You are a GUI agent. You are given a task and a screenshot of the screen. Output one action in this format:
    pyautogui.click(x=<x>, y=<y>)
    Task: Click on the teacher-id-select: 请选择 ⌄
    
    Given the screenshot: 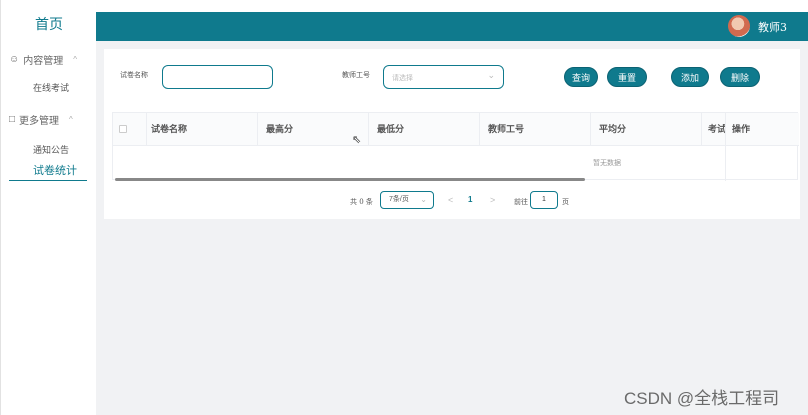 What is the action you would take?
    pyautogui.click(x=443, y=77)
    